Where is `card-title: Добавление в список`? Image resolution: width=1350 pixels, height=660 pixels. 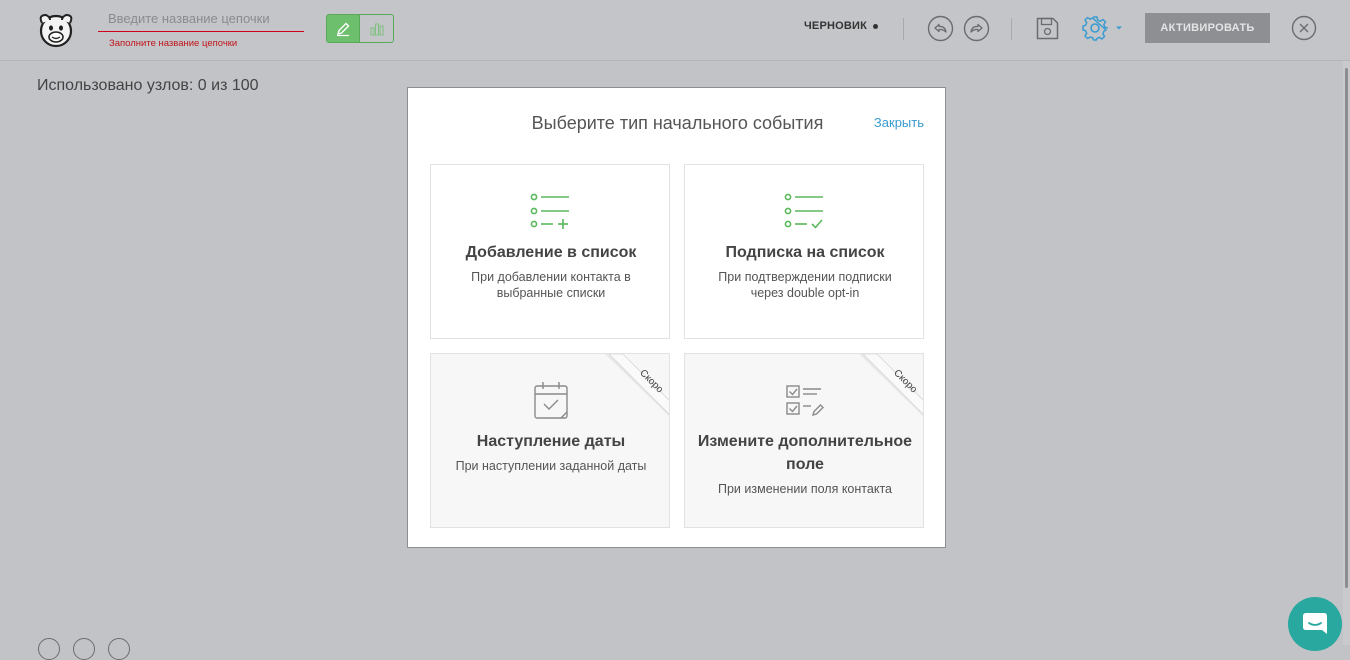 card-title: Добавление в список is located at coordinates (551, 252).